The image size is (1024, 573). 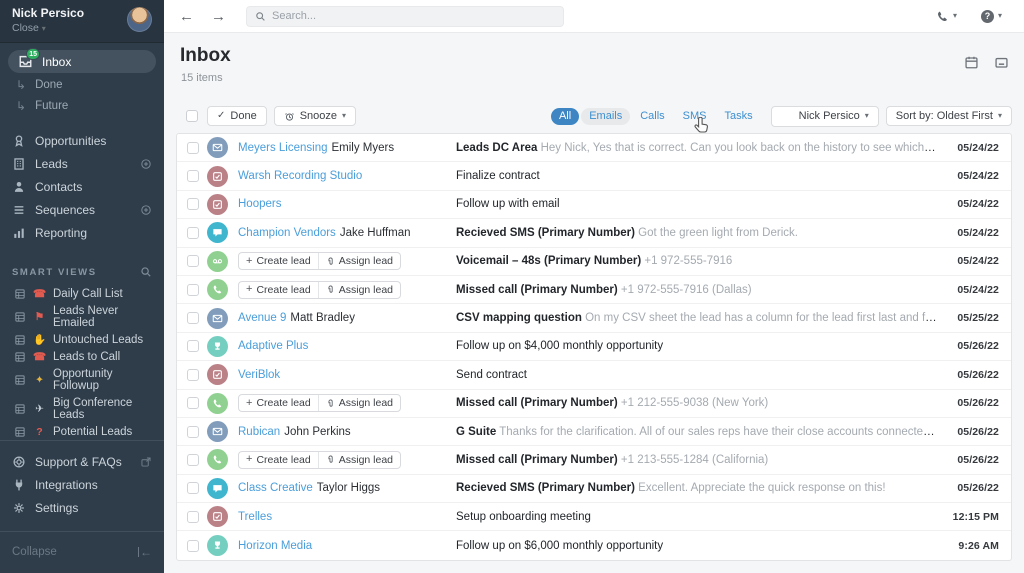 I want to click on sidebar-item-done: ↳ Done, so click(x=82, y=84).